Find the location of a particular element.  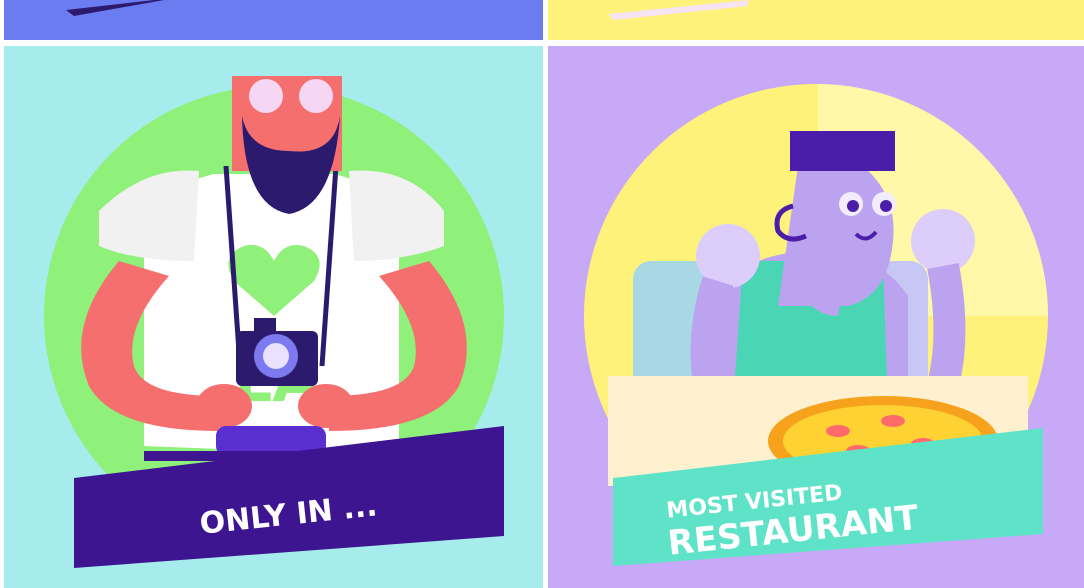

left-hand is located at coordinates (224, 406).